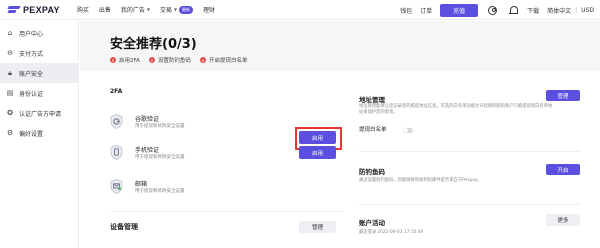 The image size is (600, 248). Describe the element at coordinates (420, 180) in the screenshot. I see `antiphishing-desc: 通过设置防钓鱼码，您能够辨别收到的邮件是否来自于Pexpay。` at that location.